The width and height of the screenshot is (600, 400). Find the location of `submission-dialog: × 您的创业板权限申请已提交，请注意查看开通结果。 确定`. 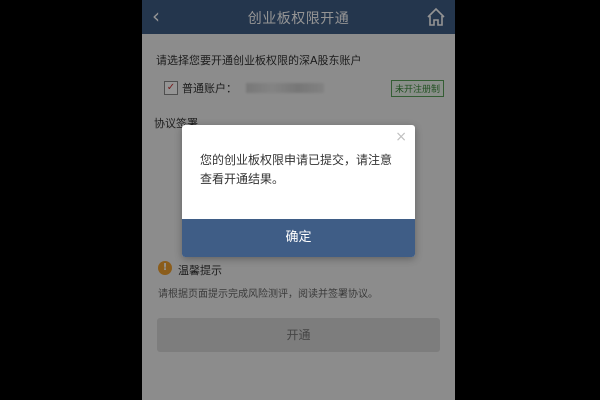

submission-dialog: × 您的创业板权限申请已提交，请注意查看开通结果。 确定 is located at coordinates (298, 191).